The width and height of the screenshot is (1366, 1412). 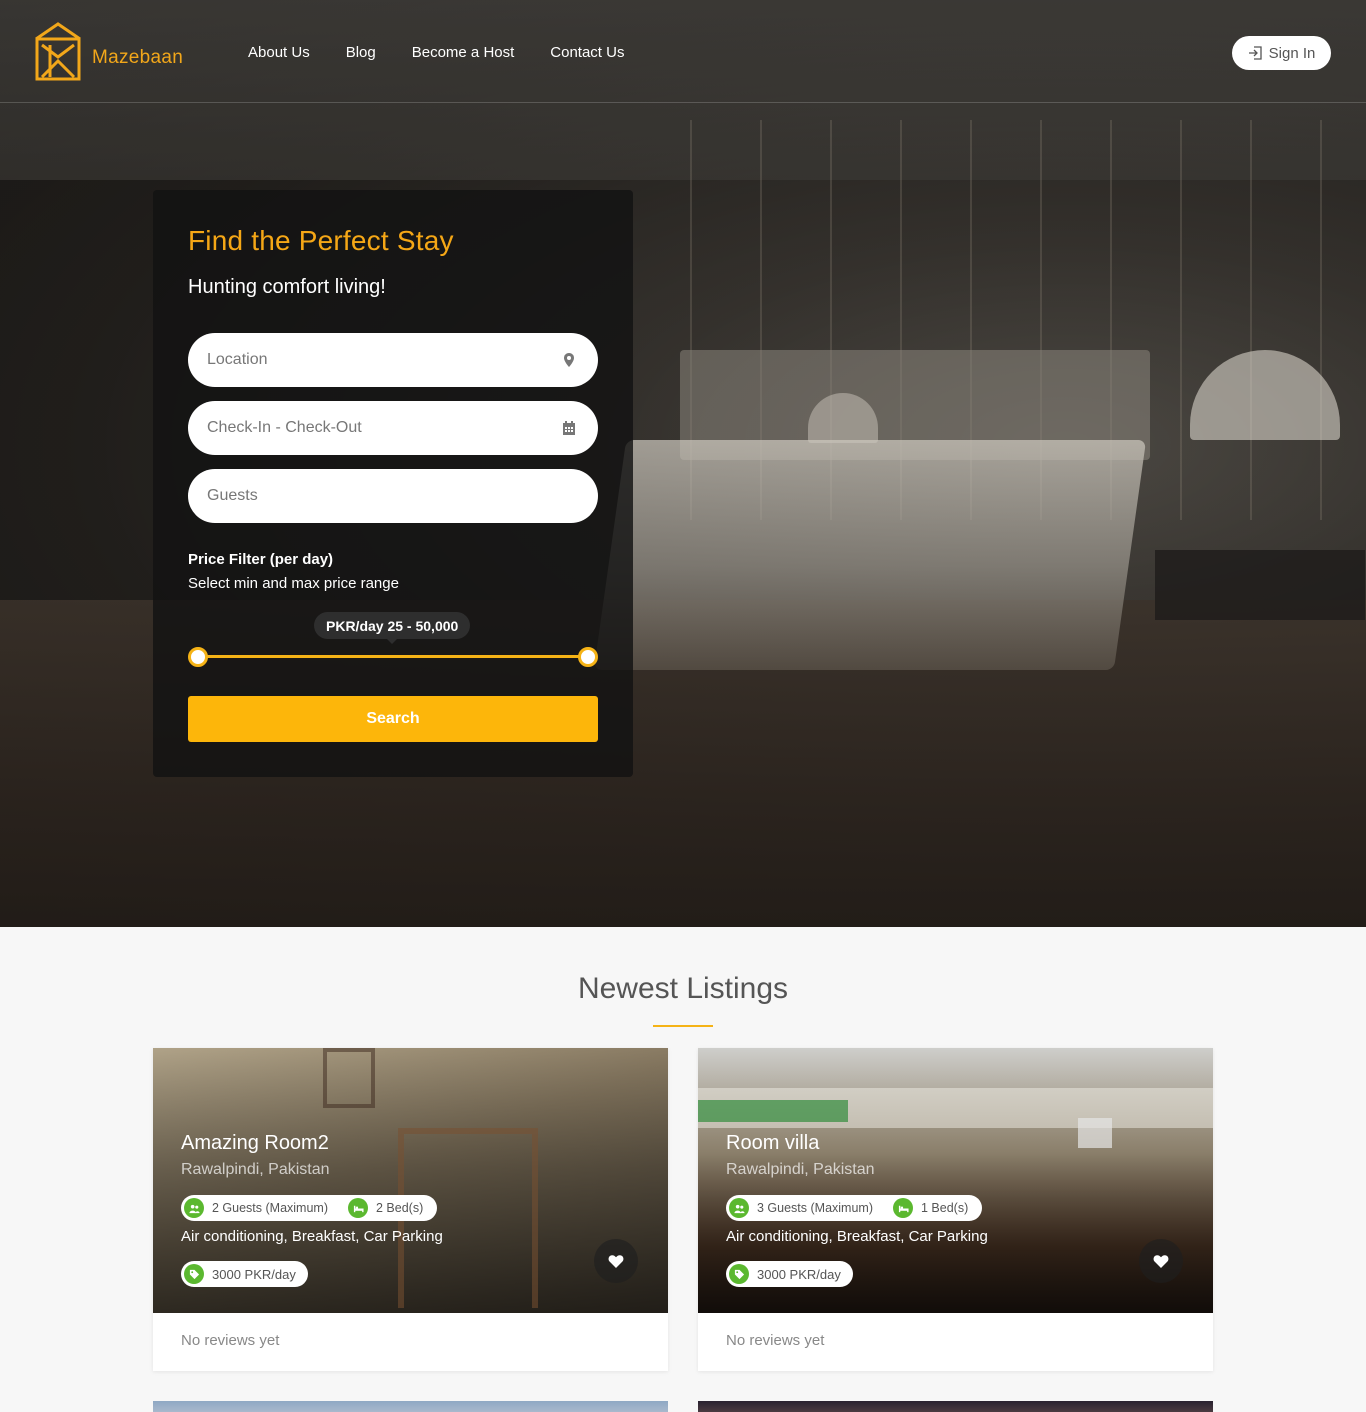 I want to click on listing-capacity-chips: 2 Guests (Maximum) 2 Bed(s), so click(x=309, y=1208).